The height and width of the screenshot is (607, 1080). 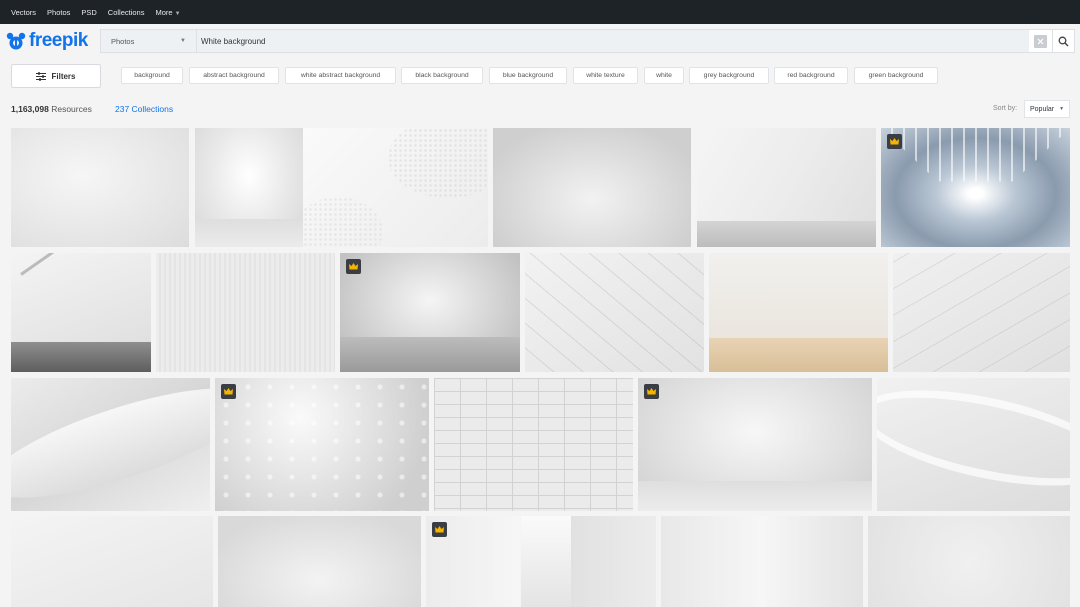 I want to click on header: freepik Photos ▼, so click(x=540, y=41).